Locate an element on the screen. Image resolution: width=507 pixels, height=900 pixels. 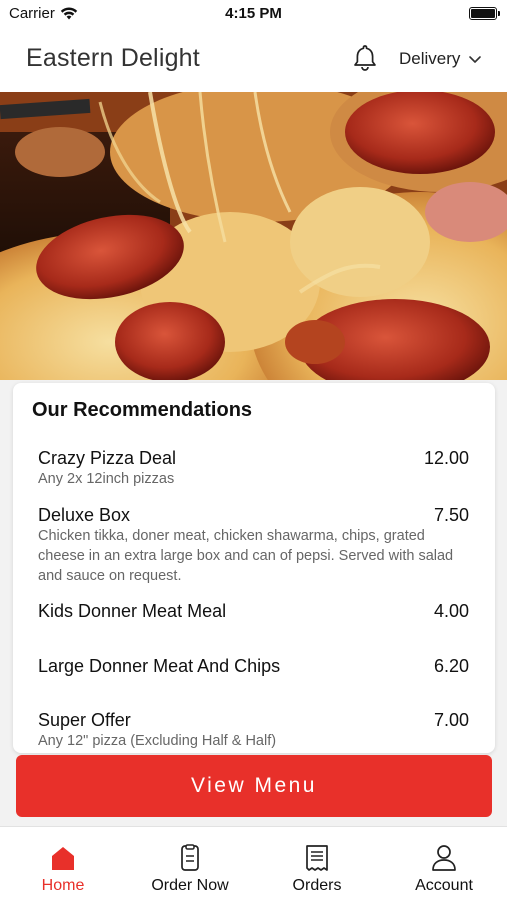
home-icon is located at coordinates (63, 858).